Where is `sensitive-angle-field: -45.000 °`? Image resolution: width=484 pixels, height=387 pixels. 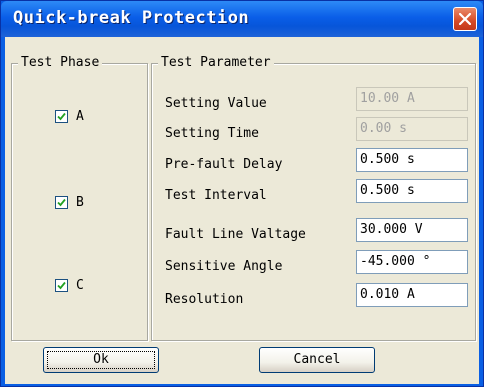 sensitive-angle-field: -45.000 ° is located at coordinates (412, 262).